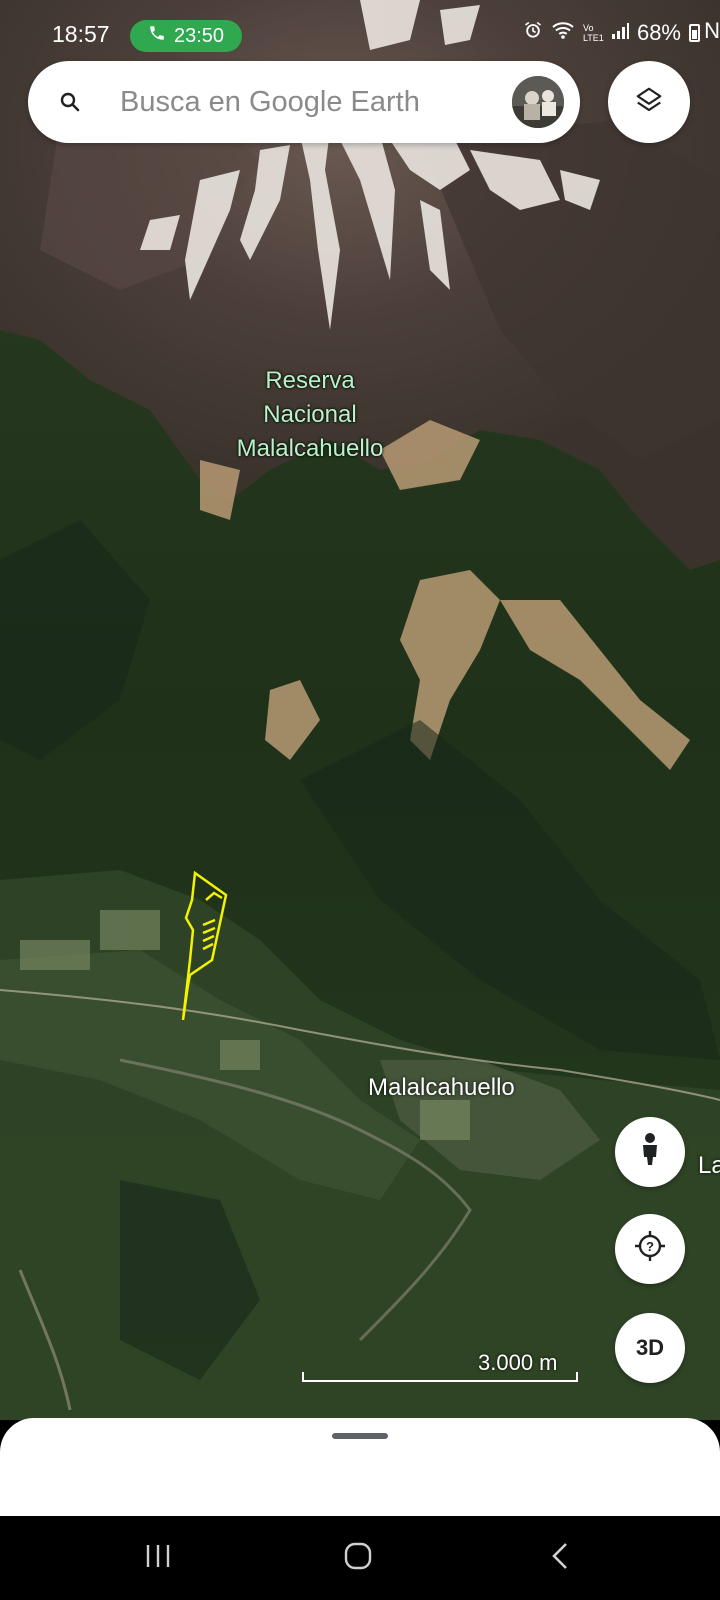 The height and width of the screenshot is (1600, 720). I want to click on reserve-label: Reserva Nacional Malalcahuello, so click(310, 415).